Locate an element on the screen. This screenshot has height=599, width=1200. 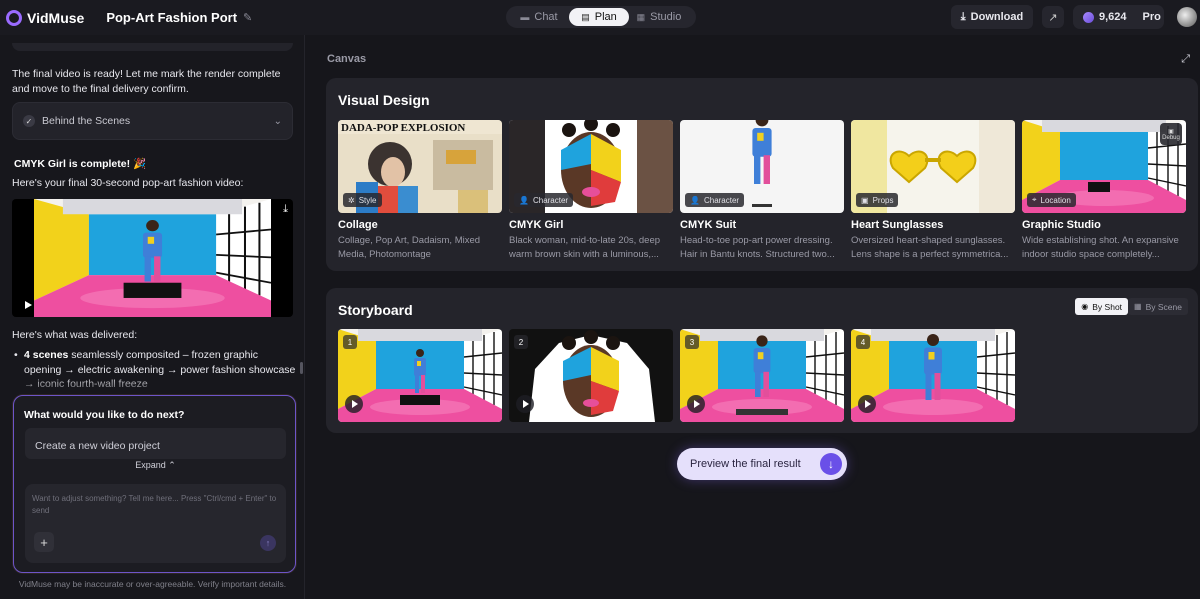
by-shot-button: ◉ By Shot is located at coordinates (1102, 306).